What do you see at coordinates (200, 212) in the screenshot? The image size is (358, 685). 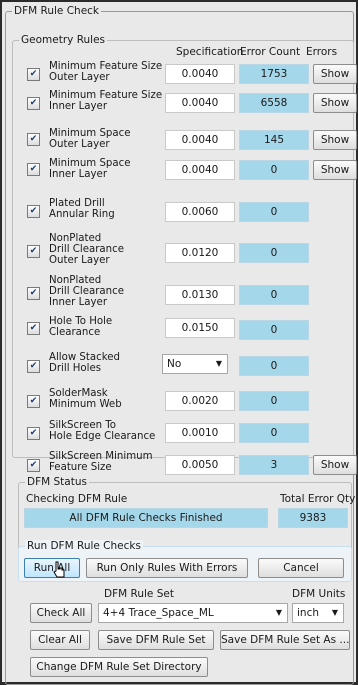 I see `rule-spec-input: 0.0060` at bounding box center [200, 212].